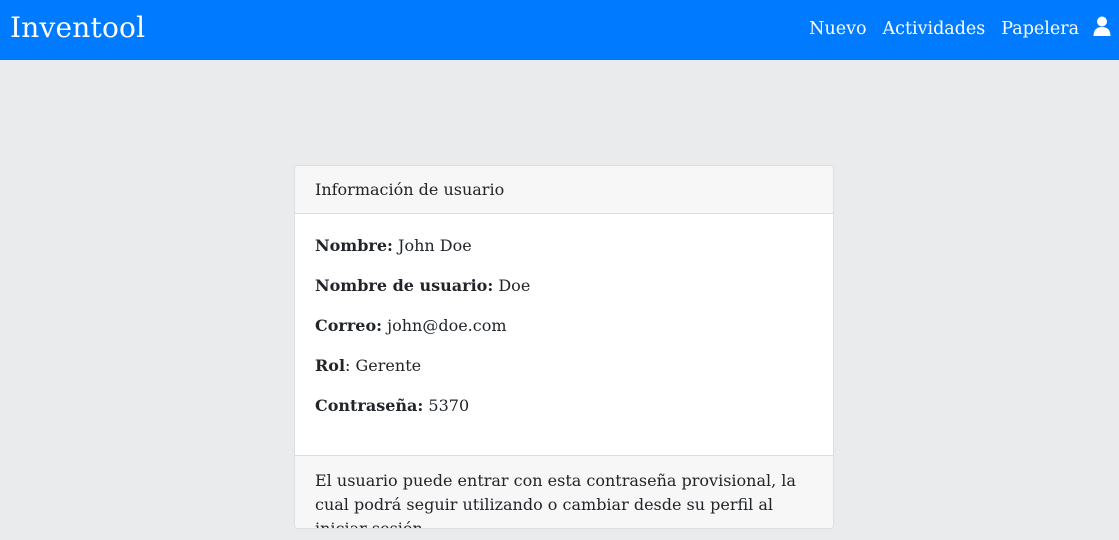 This screenshot has width=1119, height=540. What do you see at coordinates (512, 285) in the screenshot?
I see `field-value: Doe` at bounding box center [512, 285].